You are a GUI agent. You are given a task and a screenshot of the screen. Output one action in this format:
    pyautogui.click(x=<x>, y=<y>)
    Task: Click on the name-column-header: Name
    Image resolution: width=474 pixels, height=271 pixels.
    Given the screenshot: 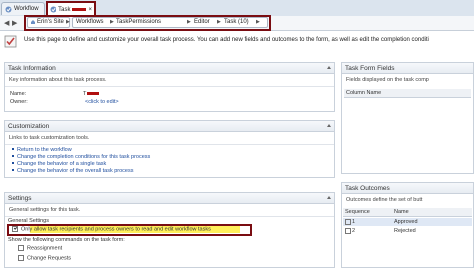 What is the action you would take?
    pyautogui.click(x=401, y=212)
    